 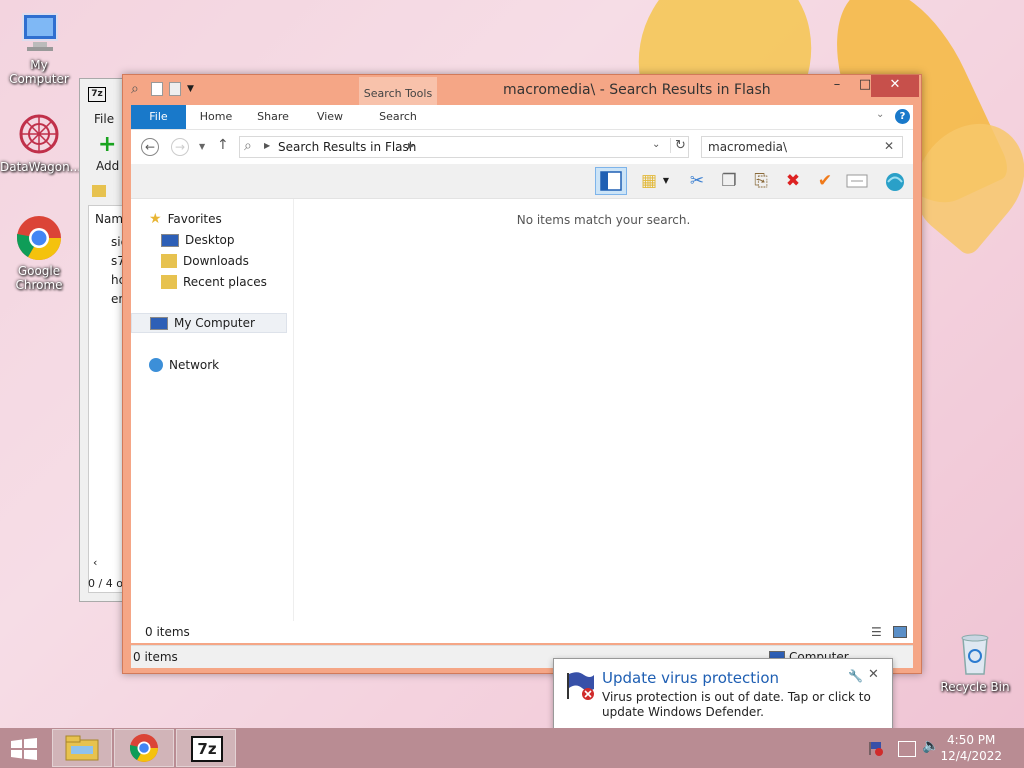 I want to click on status-bar: 0 items ☰, so click(x=522, y=632).